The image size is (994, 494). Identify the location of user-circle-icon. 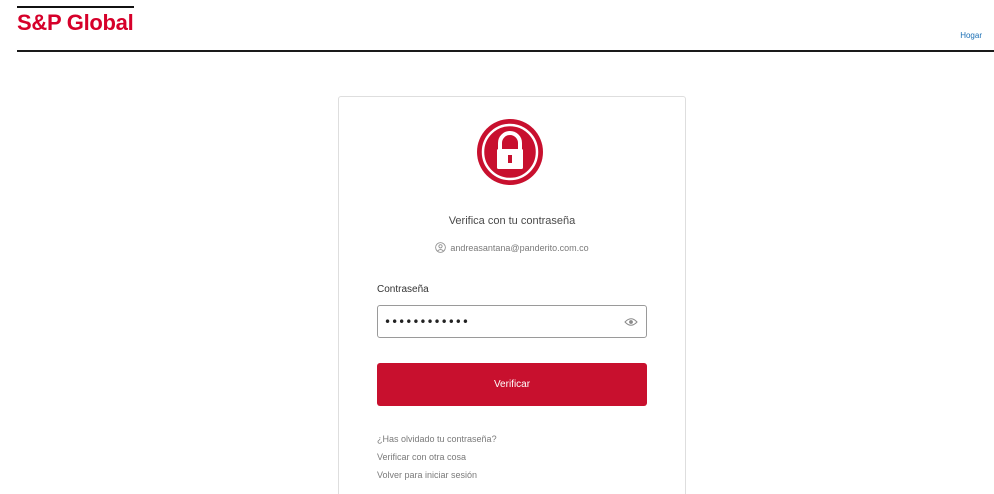
(441, 247).